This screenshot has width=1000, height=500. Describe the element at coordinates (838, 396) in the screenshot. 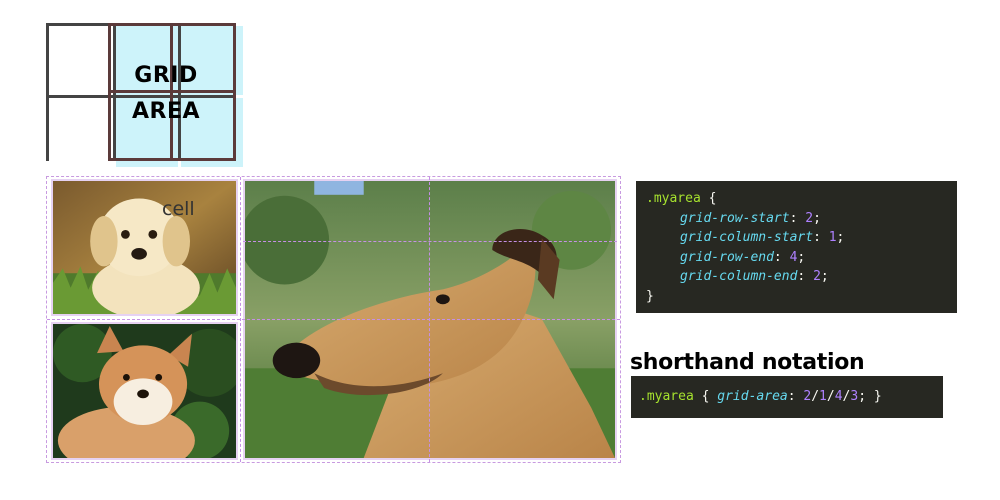

I see `css-value: 4` at that location.